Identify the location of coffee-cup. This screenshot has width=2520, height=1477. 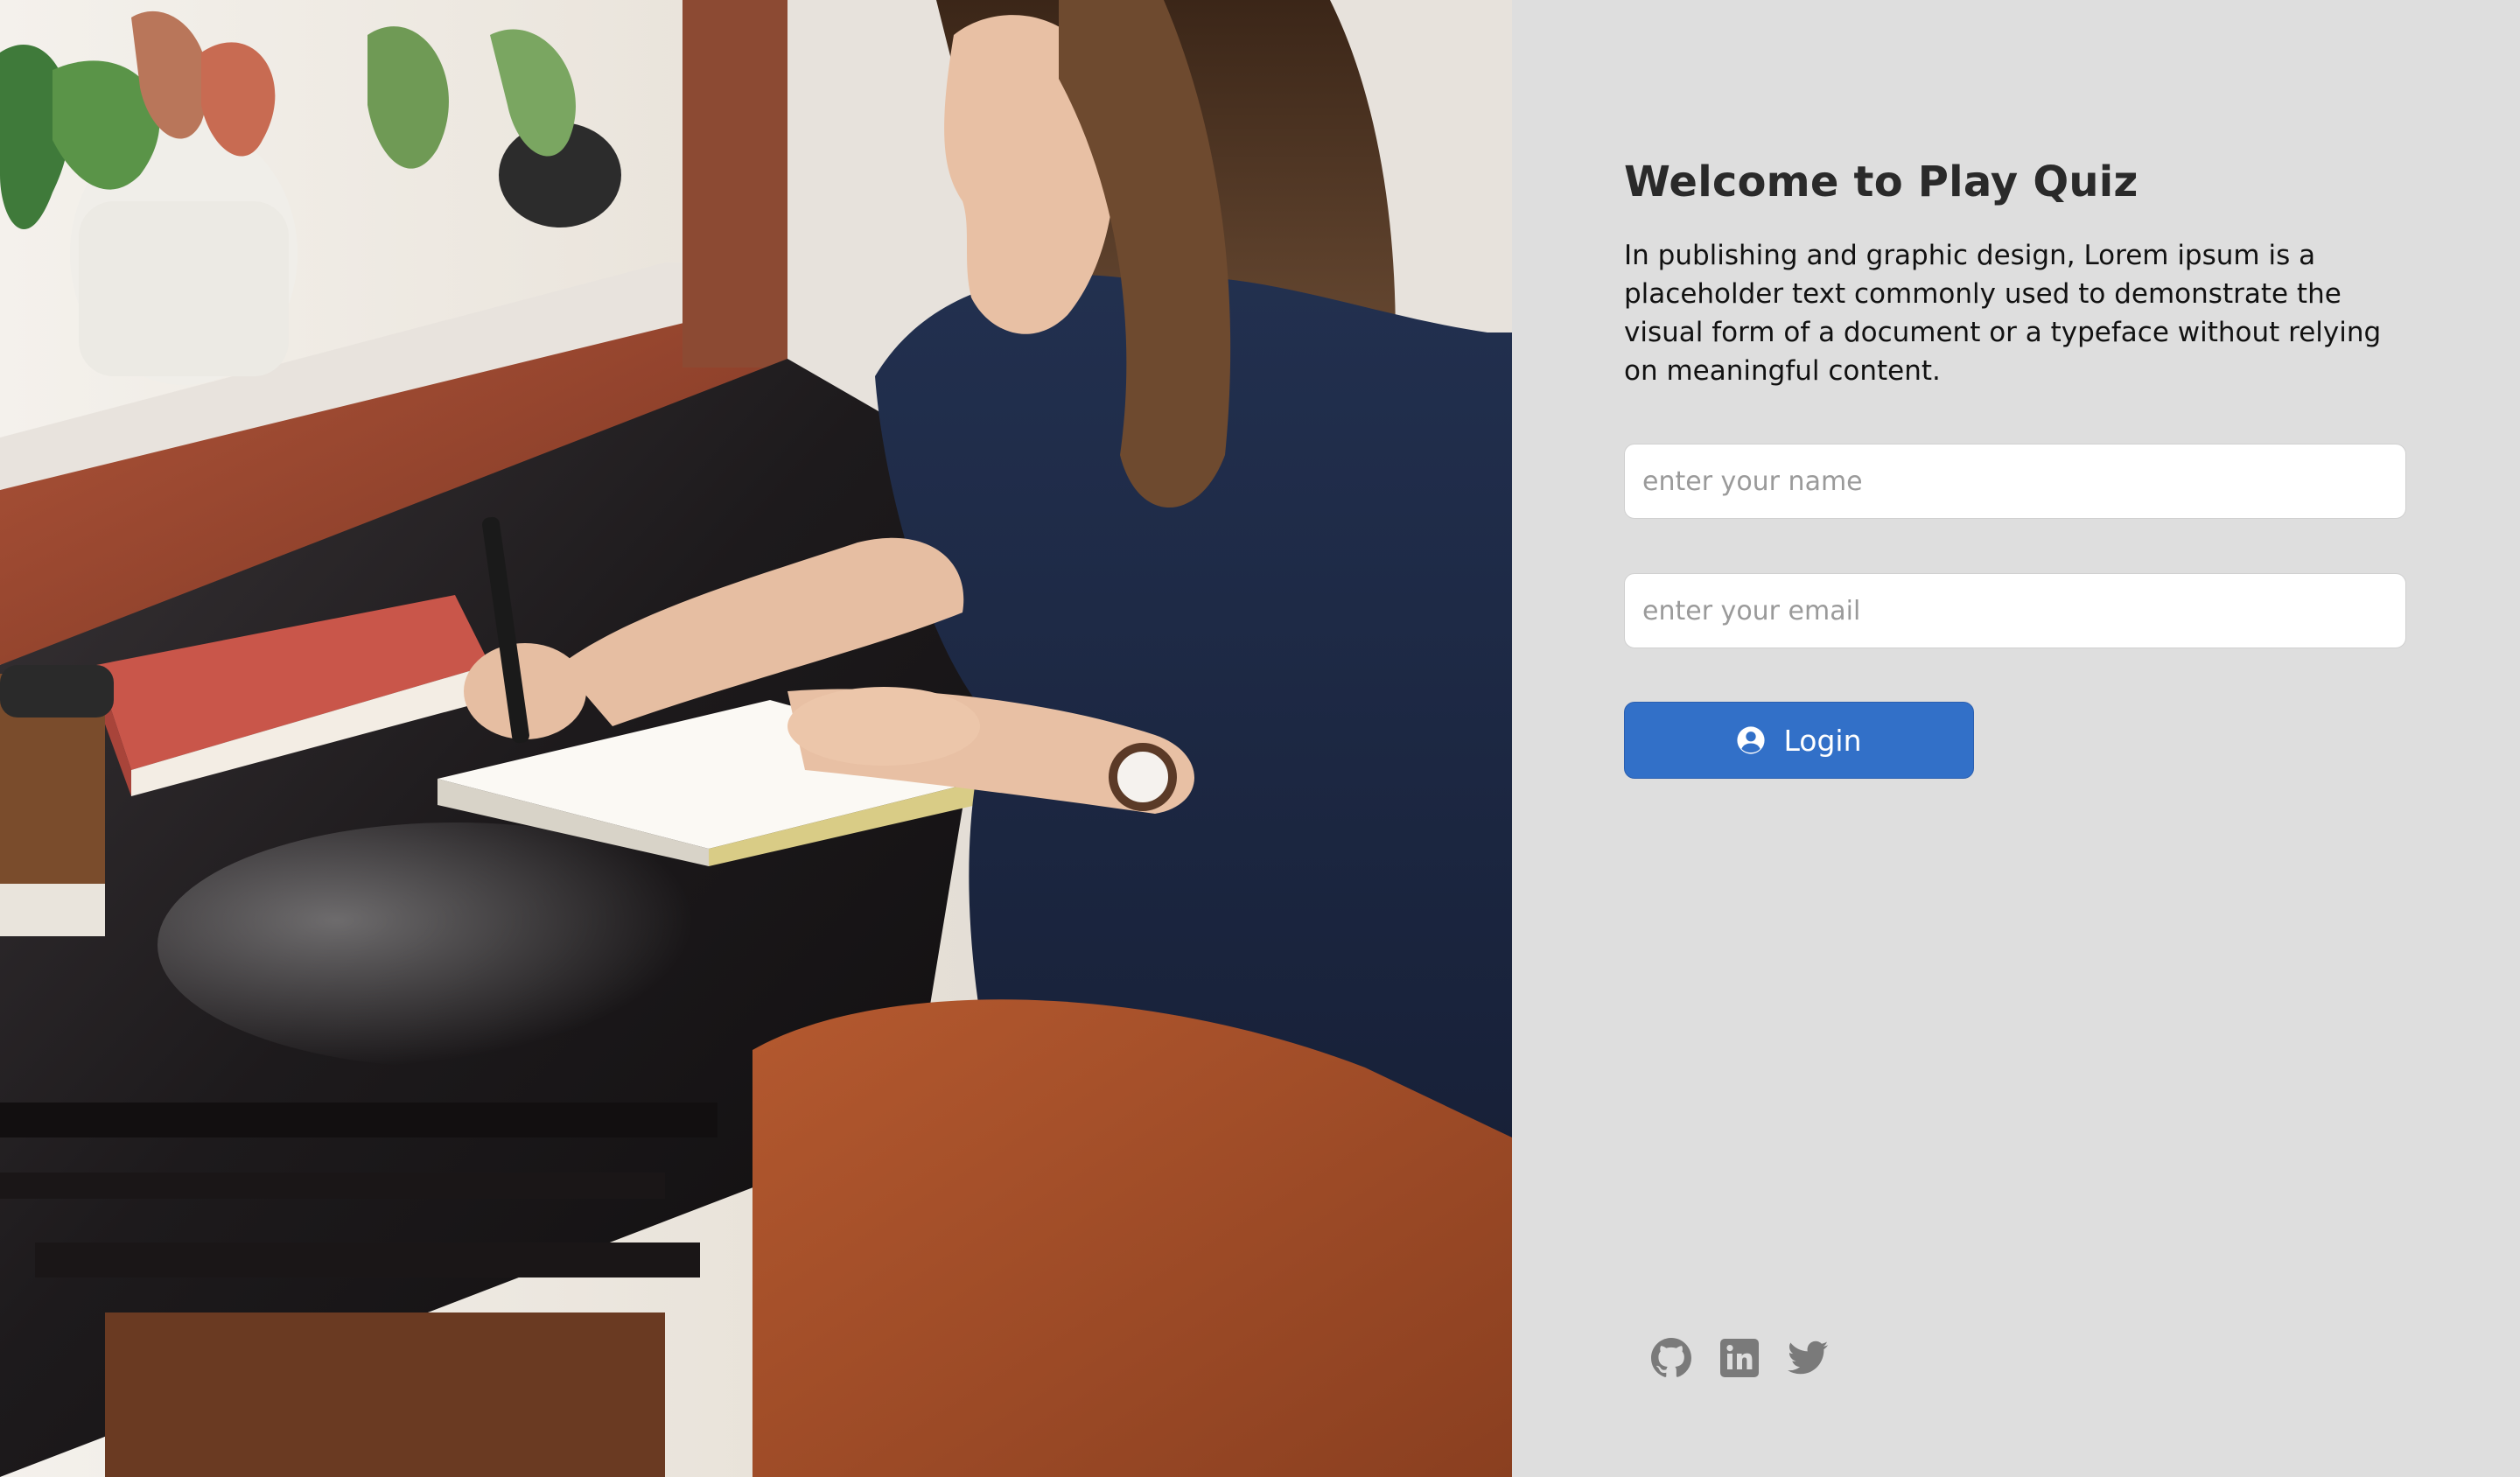
(57, 800).